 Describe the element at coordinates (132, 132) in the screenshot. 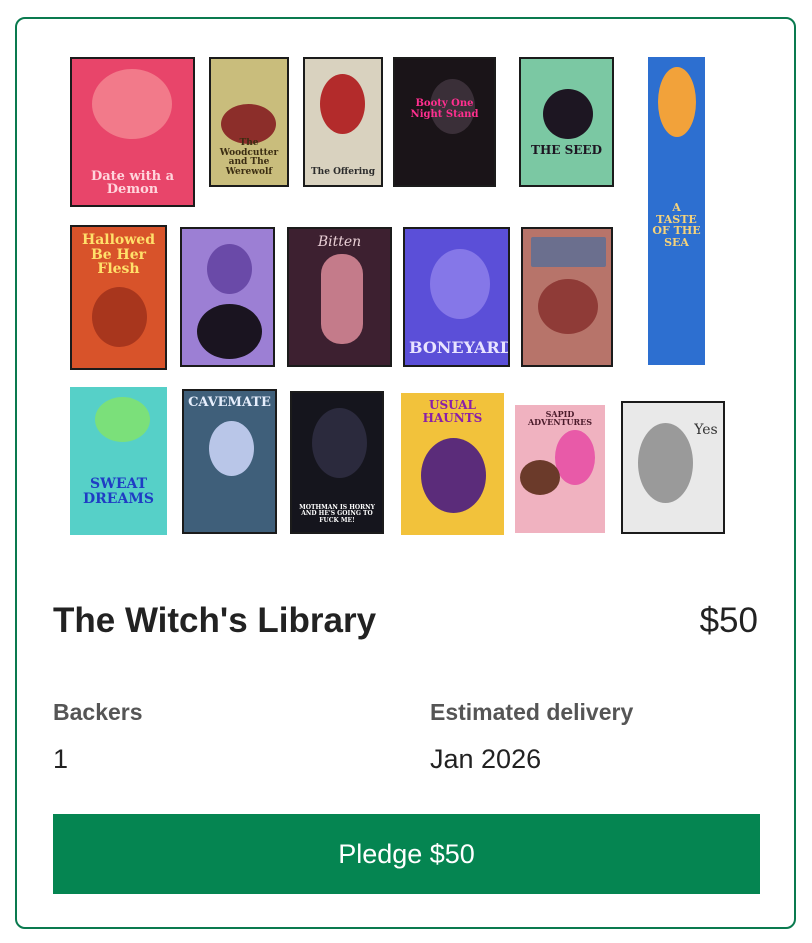

I see `cover-date-with-a-demon: Date with a Demon` at that location.